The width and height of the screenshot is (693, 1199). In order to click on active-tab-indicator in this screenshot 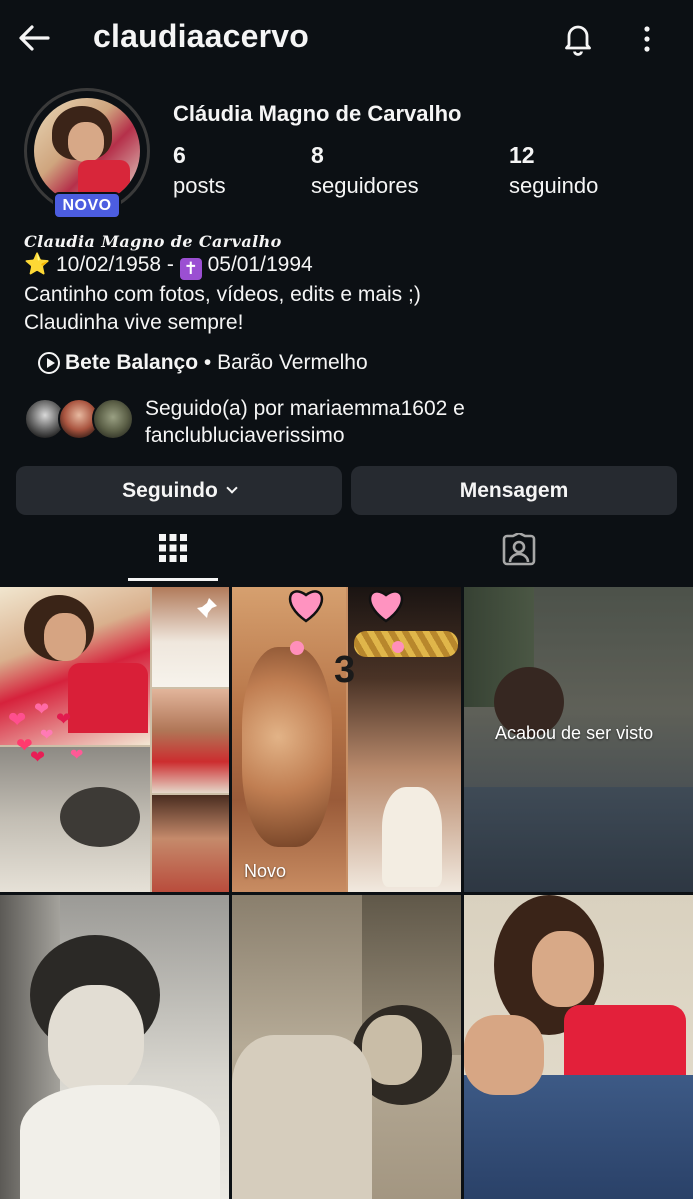, I will do `click(173, 579)`.